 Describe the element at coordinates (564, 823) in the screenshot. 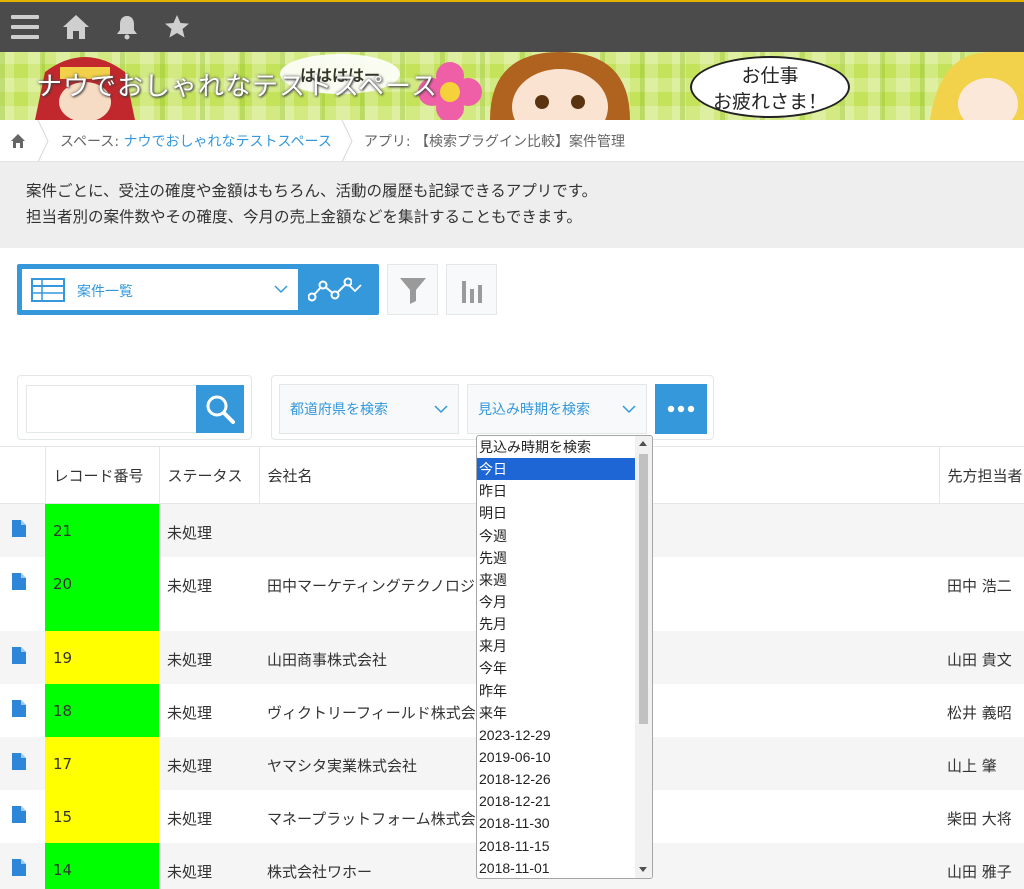

I see `dropdown-option: 2018-11-30` at that location.